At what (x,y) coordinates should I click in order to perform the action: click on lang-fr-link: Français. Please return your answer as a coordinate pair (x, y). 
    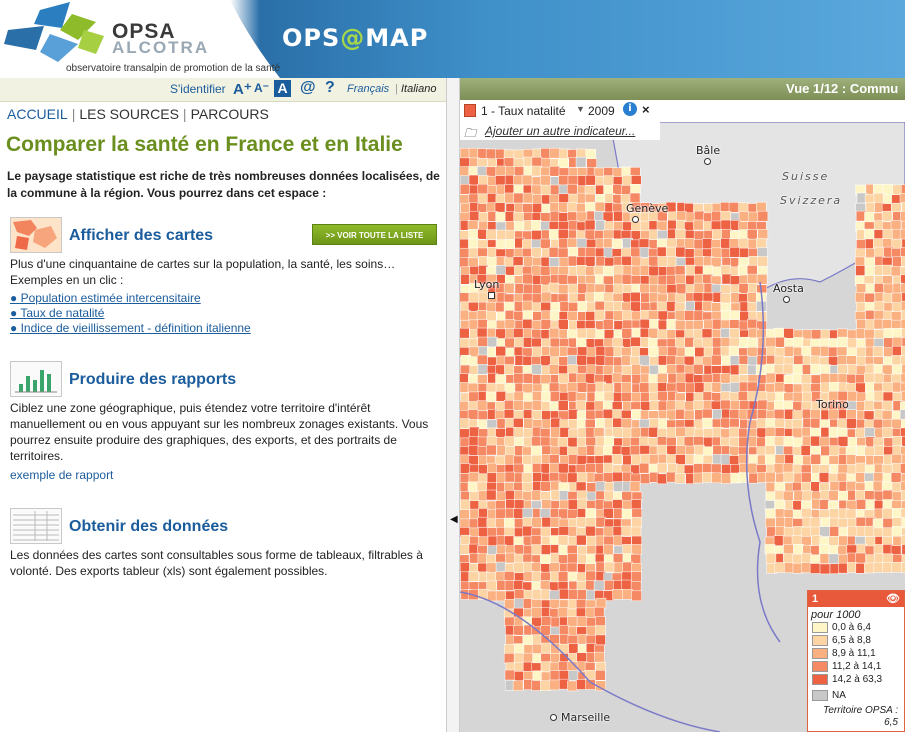
    Looking at the image, I should click on (368, 89).